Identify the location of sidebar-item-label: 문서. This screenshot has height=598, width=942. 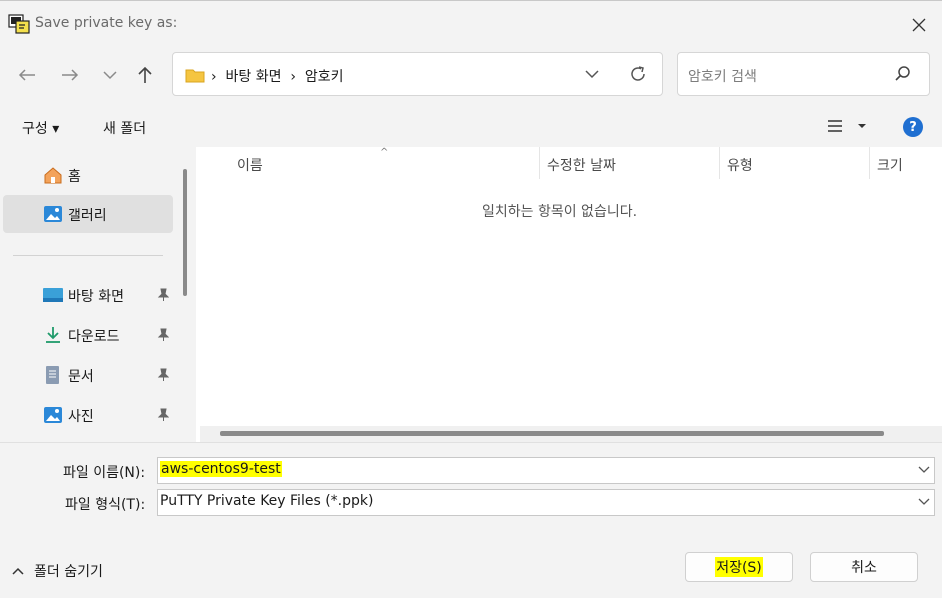
(81, 377).